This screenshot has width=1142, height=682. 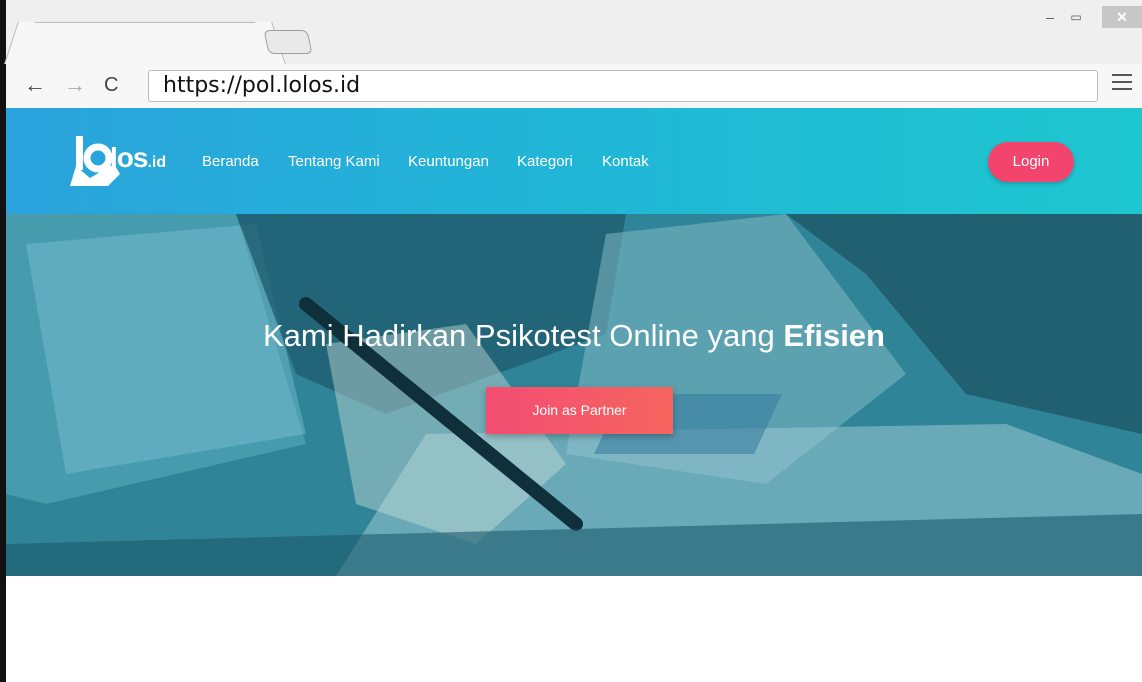 What do you see at coordinates (623, 86) in the screenshot?
I see `address-bar: https://pol.lolos.id` at bounding box center [623, 86].